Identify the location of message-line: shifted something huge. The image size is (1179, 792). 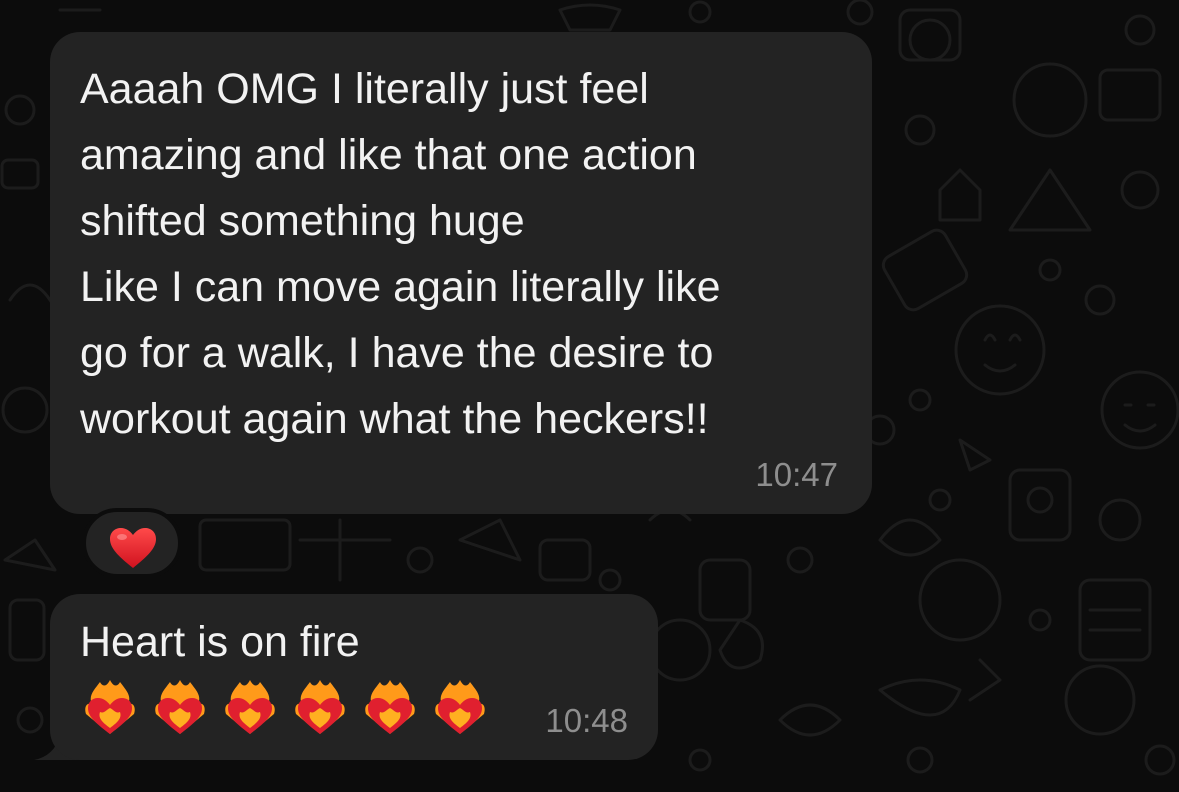
(302, 221).